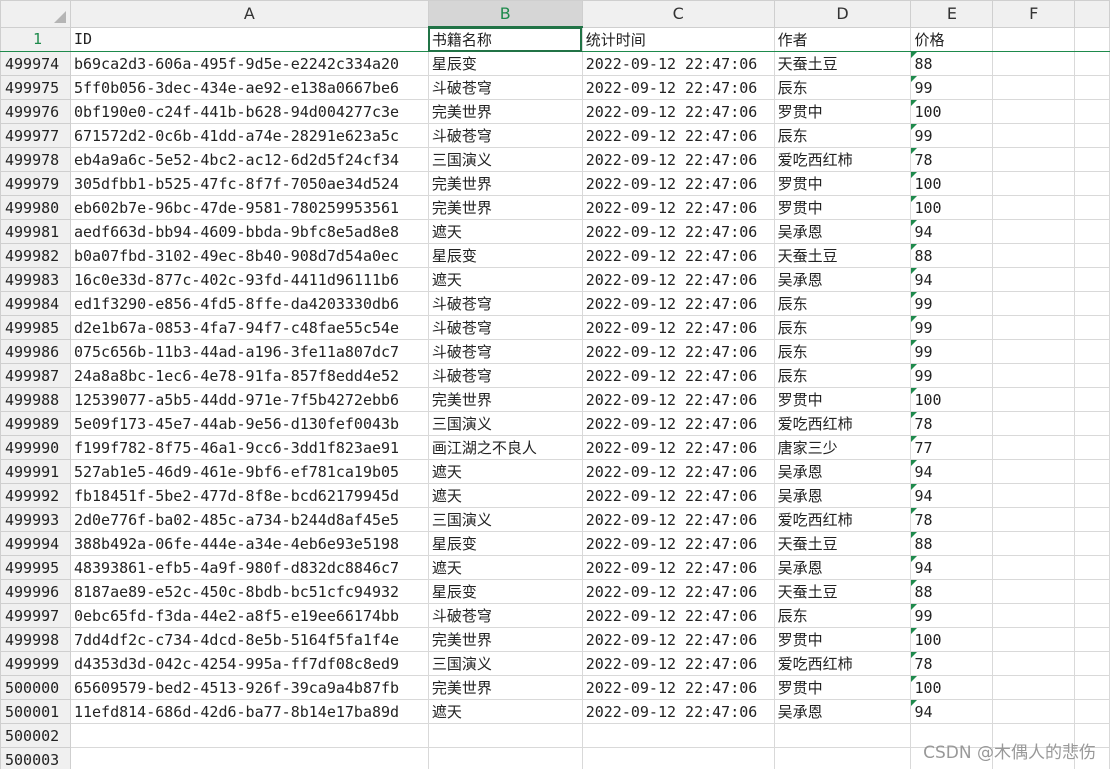 The width and height of the screenshot is (1110, 769). I want to click on cell-id: 527ab1e5-46d9-461e-9bf6-ef781ca19b05, so click(249, 471).